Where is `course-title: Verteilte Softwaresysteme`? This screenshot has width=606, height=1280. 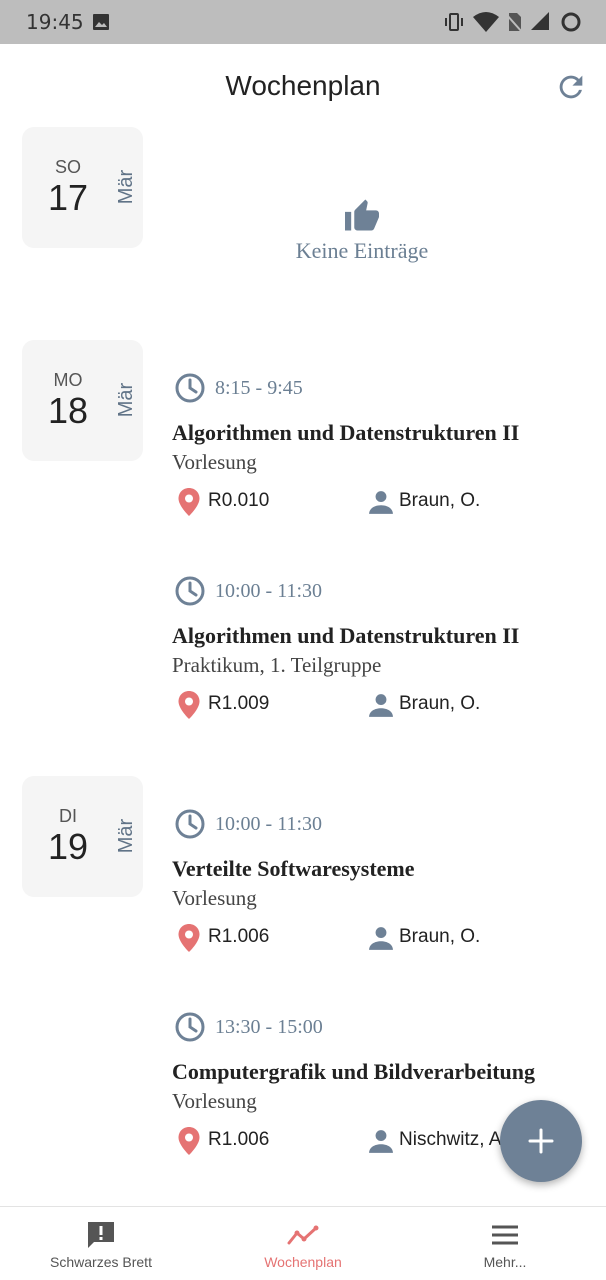 course-title: Verteilte Softwaresysteme is located at coordinates (293, 868).